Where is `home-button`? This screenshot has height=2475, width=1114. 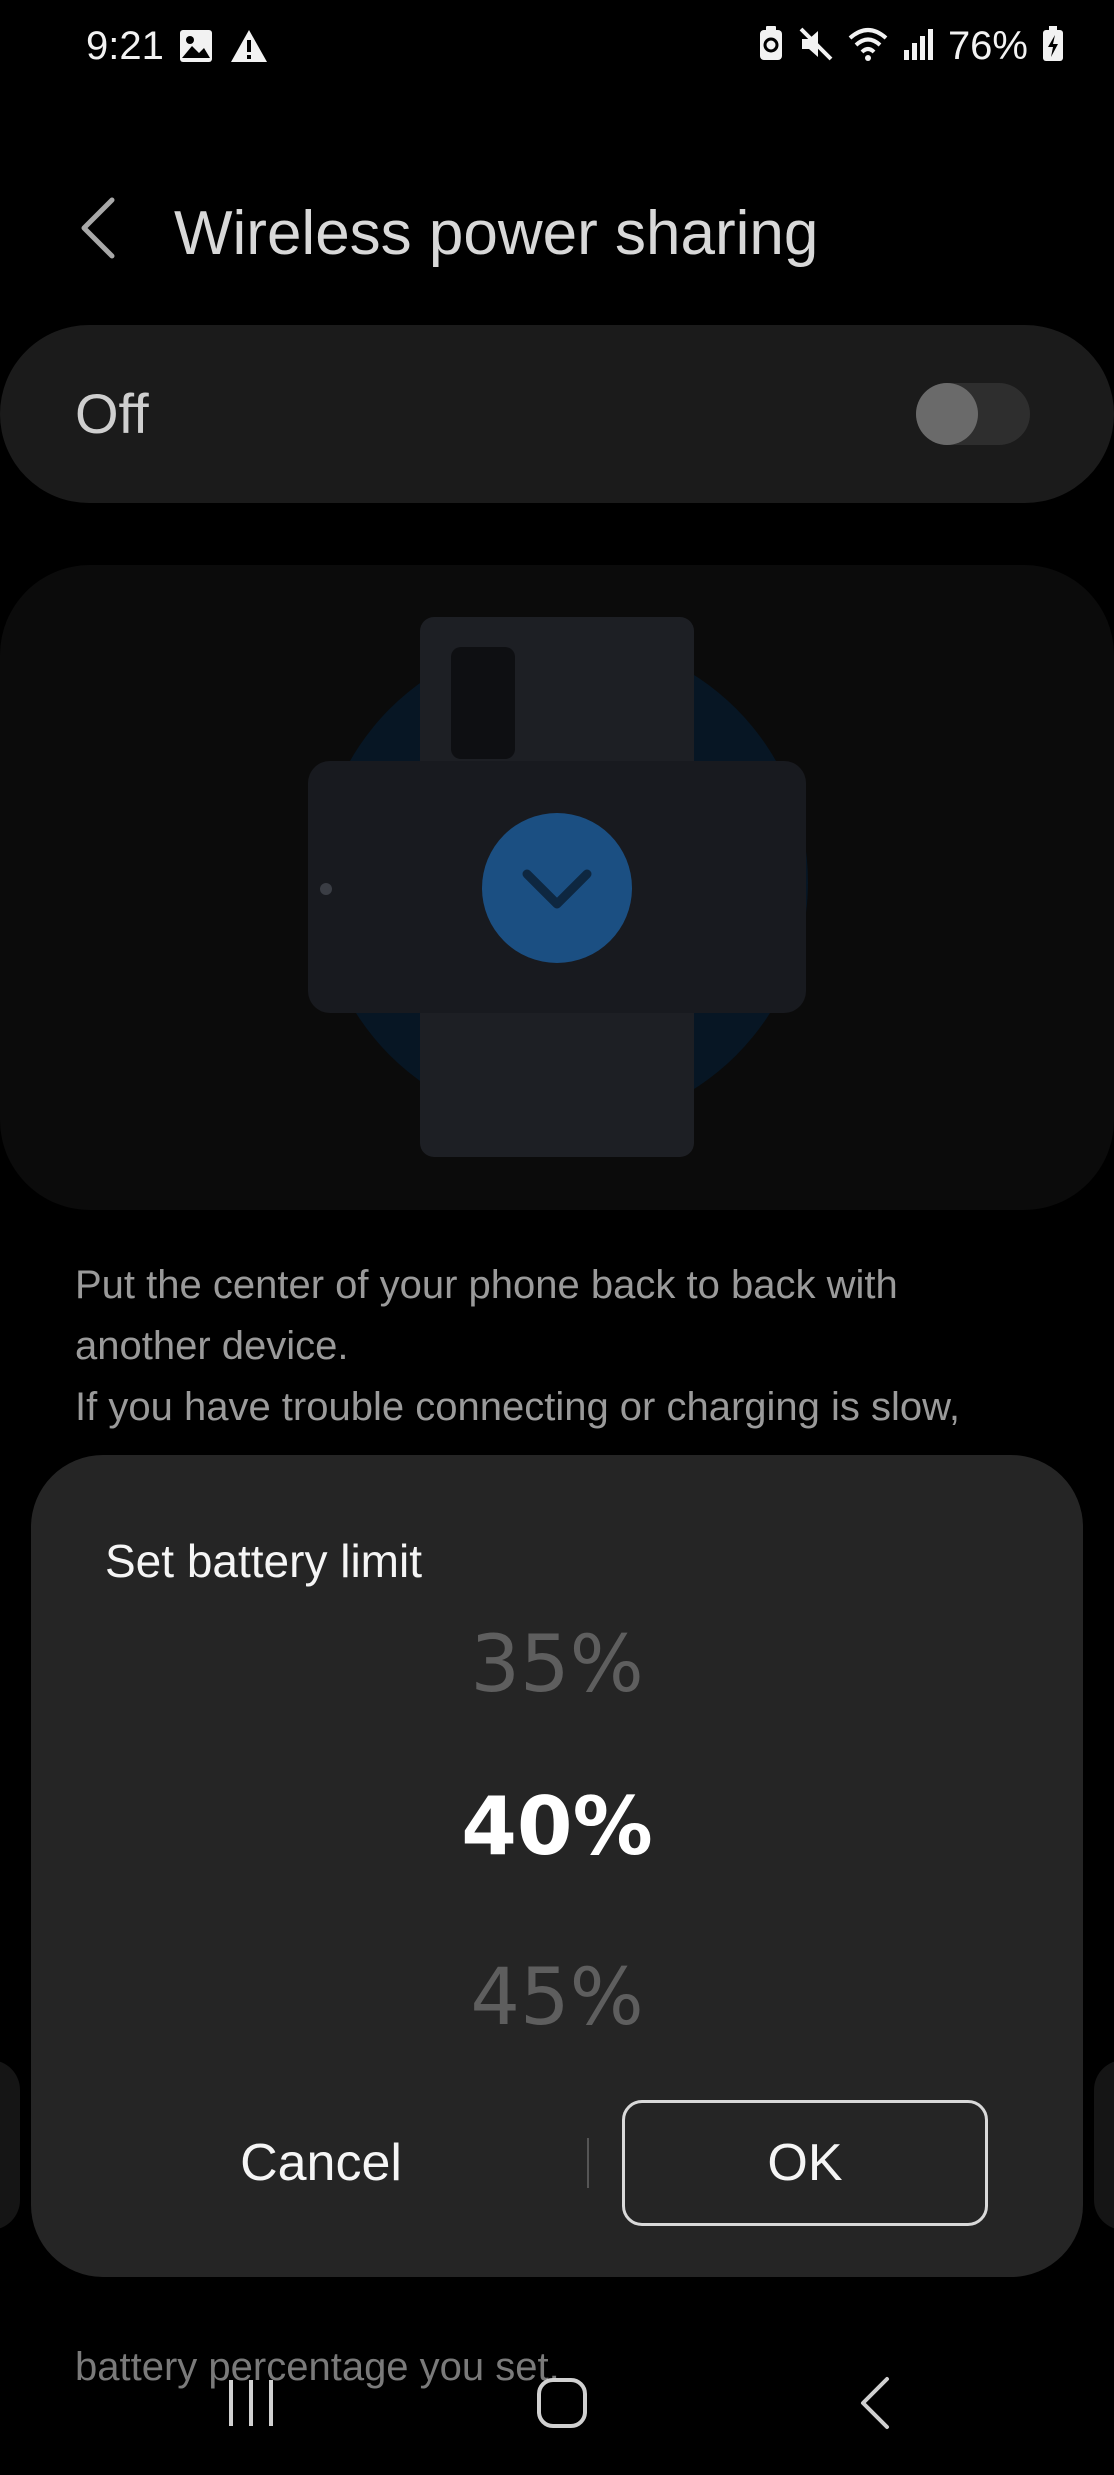
home-button is located at coordinates (562, 2405).